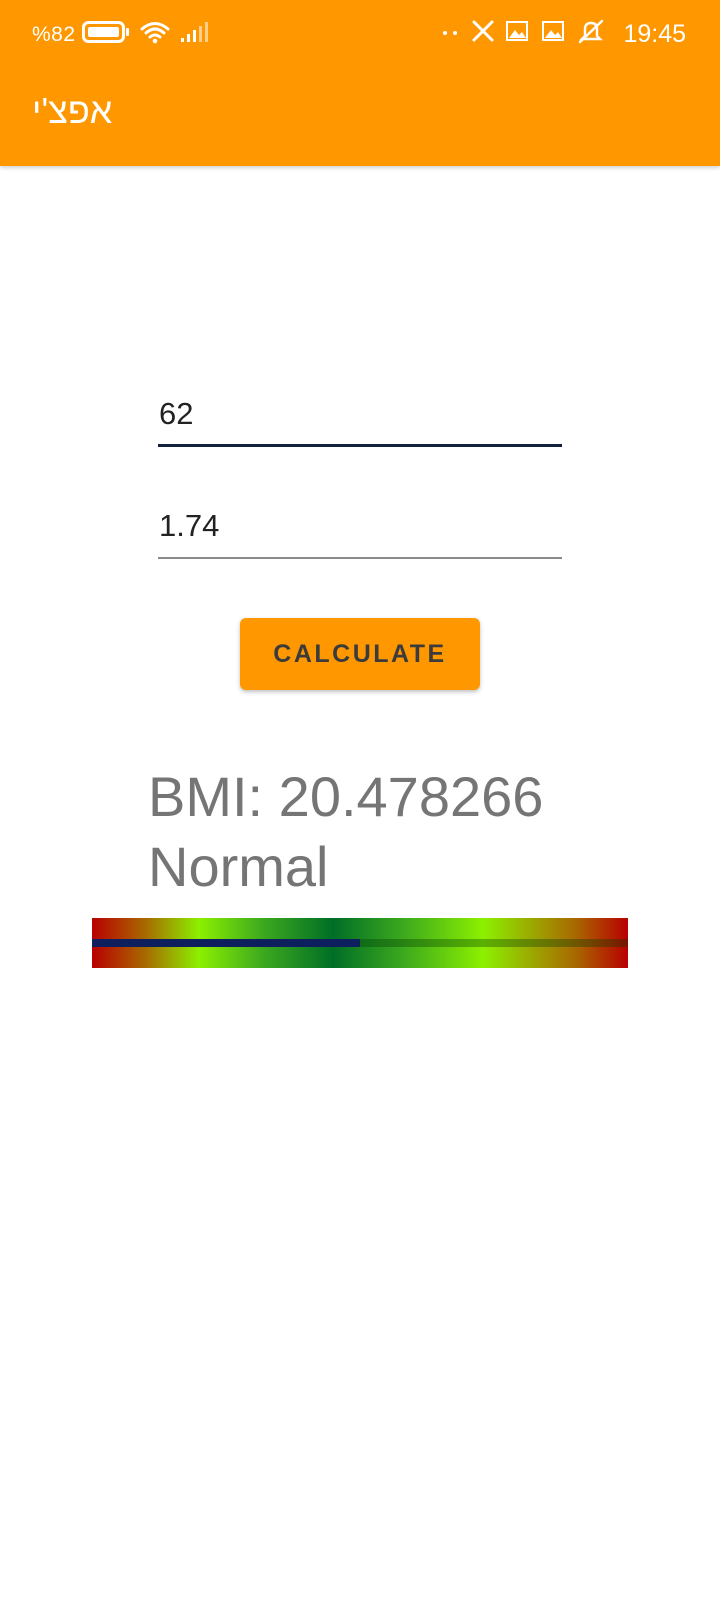 Image resolution: width=720 pixels, height=1600 pixels. I want to click on status-left: %82, so click(126, 35).